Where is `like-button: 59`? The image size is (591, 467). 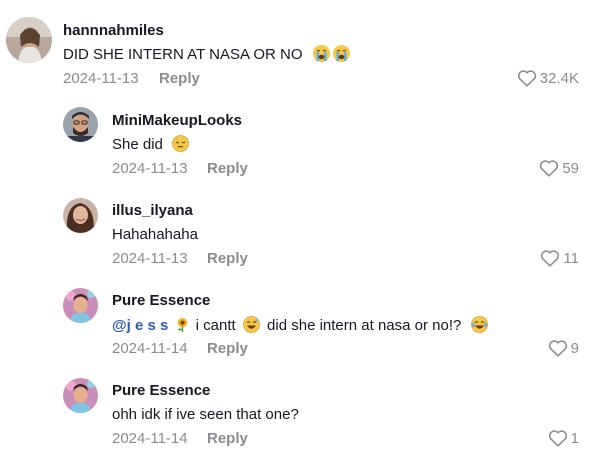 like-button: 59 is located at coordinates (559, 168).